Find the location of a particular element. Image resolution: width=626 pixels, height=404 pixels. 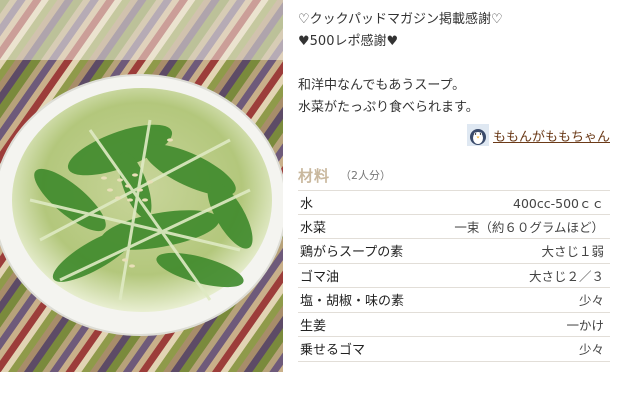

ingredient-row: 水菜 一束（約６０グラムほど） is located at coordinates (454, 227).